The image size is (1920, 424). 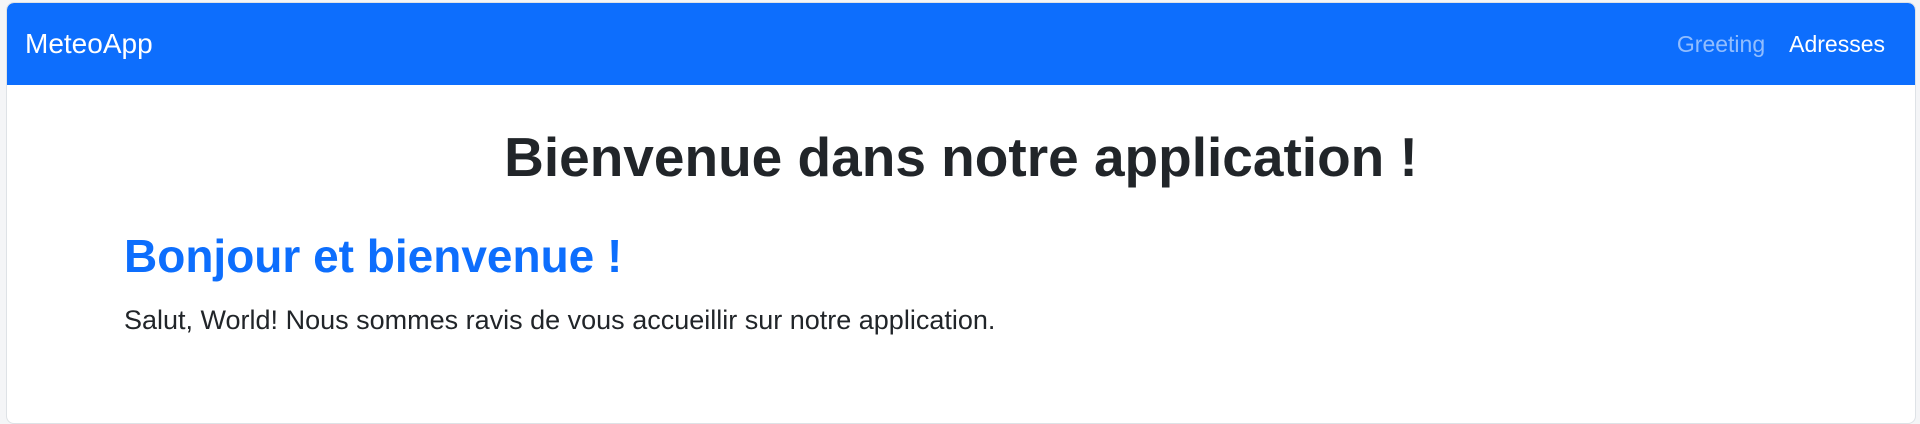 I want to click on page-title: Bienvenue dans notre application !, so click(x=961, y=157).